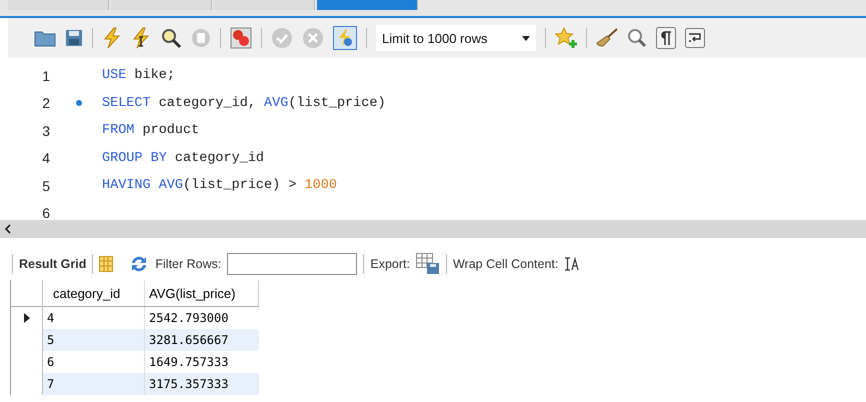 The height and width of the screenshot is (402, 866). I want to click on line-number: 3, so click(45, 130).